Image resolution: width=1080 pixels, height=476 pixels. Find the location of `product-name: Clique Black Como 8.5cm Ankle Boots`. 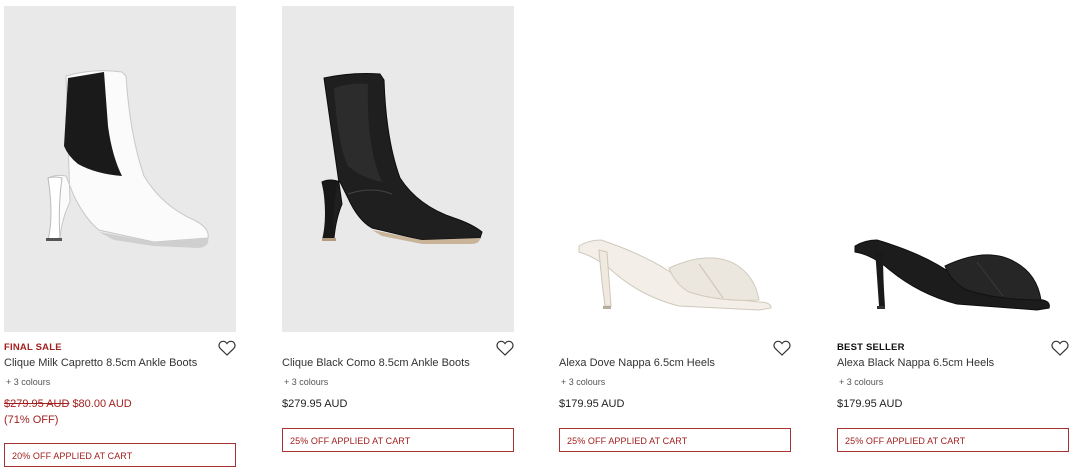

product-name: Clique Black Como 8.5cm Ankle Boots is located at coordinates (376, 363).